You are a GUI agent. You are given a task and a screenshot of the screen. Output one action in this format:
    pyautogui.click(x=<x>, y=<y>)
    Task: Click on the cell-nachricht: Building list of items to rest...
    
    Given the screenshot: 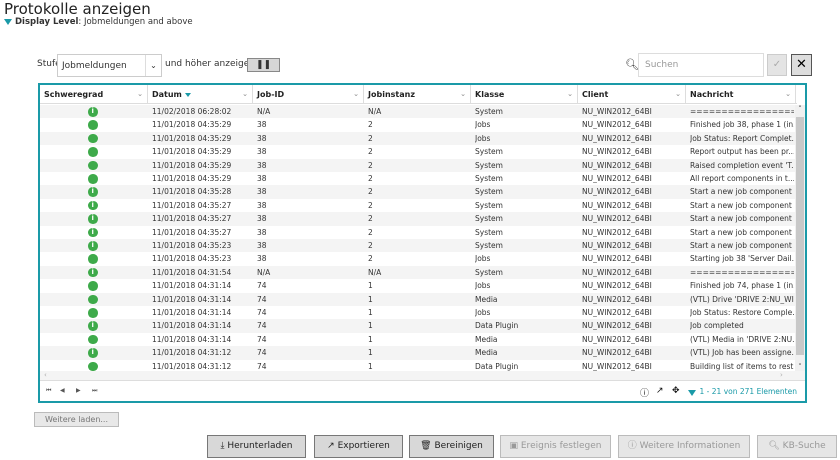 What is the action you would take?
    pyautogui.click(x=742, y=366)
    